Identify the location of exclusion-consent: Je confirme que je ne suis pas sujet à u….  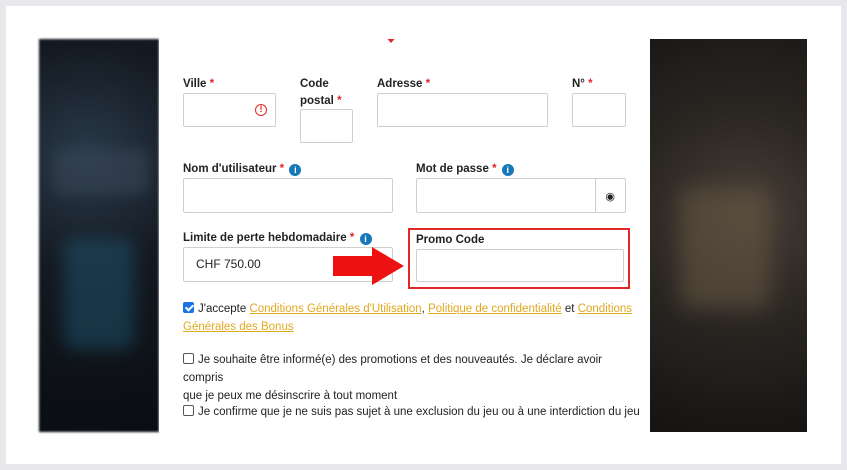
(413, 412).